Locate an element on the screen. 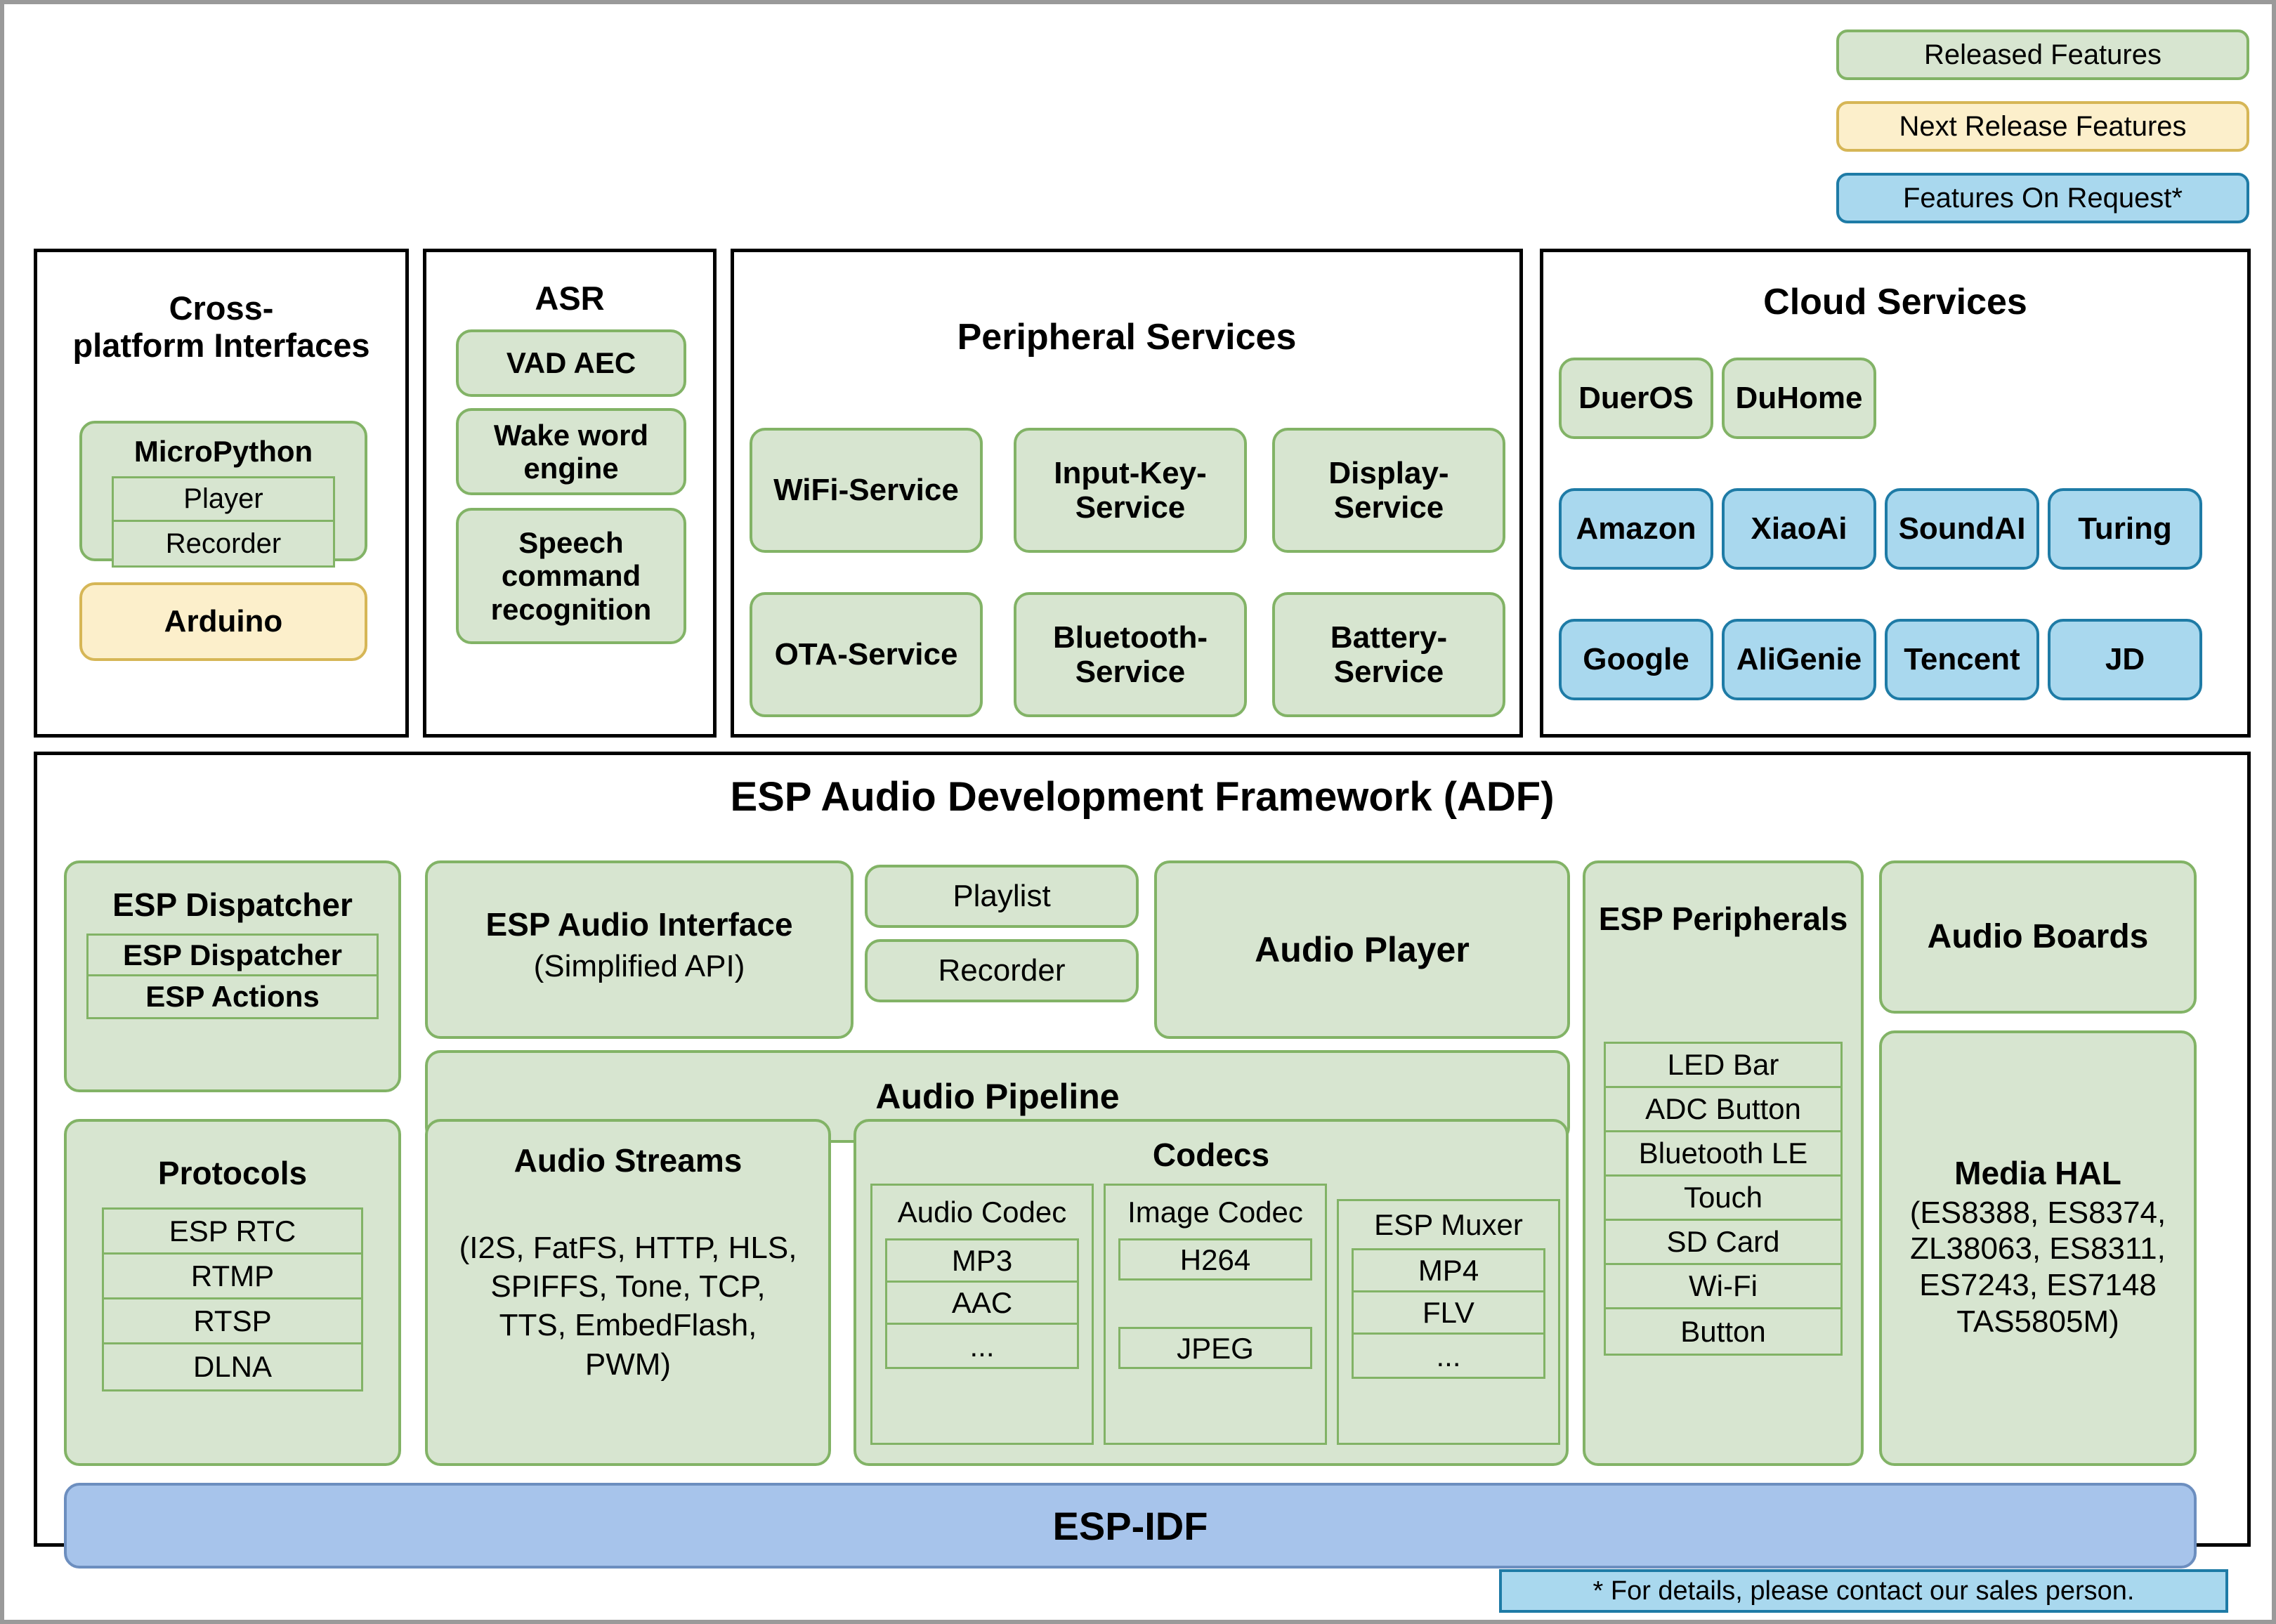 This screenshot has width=2276, height=1624. asr-title: ASR is located at coordinates (570, 298).